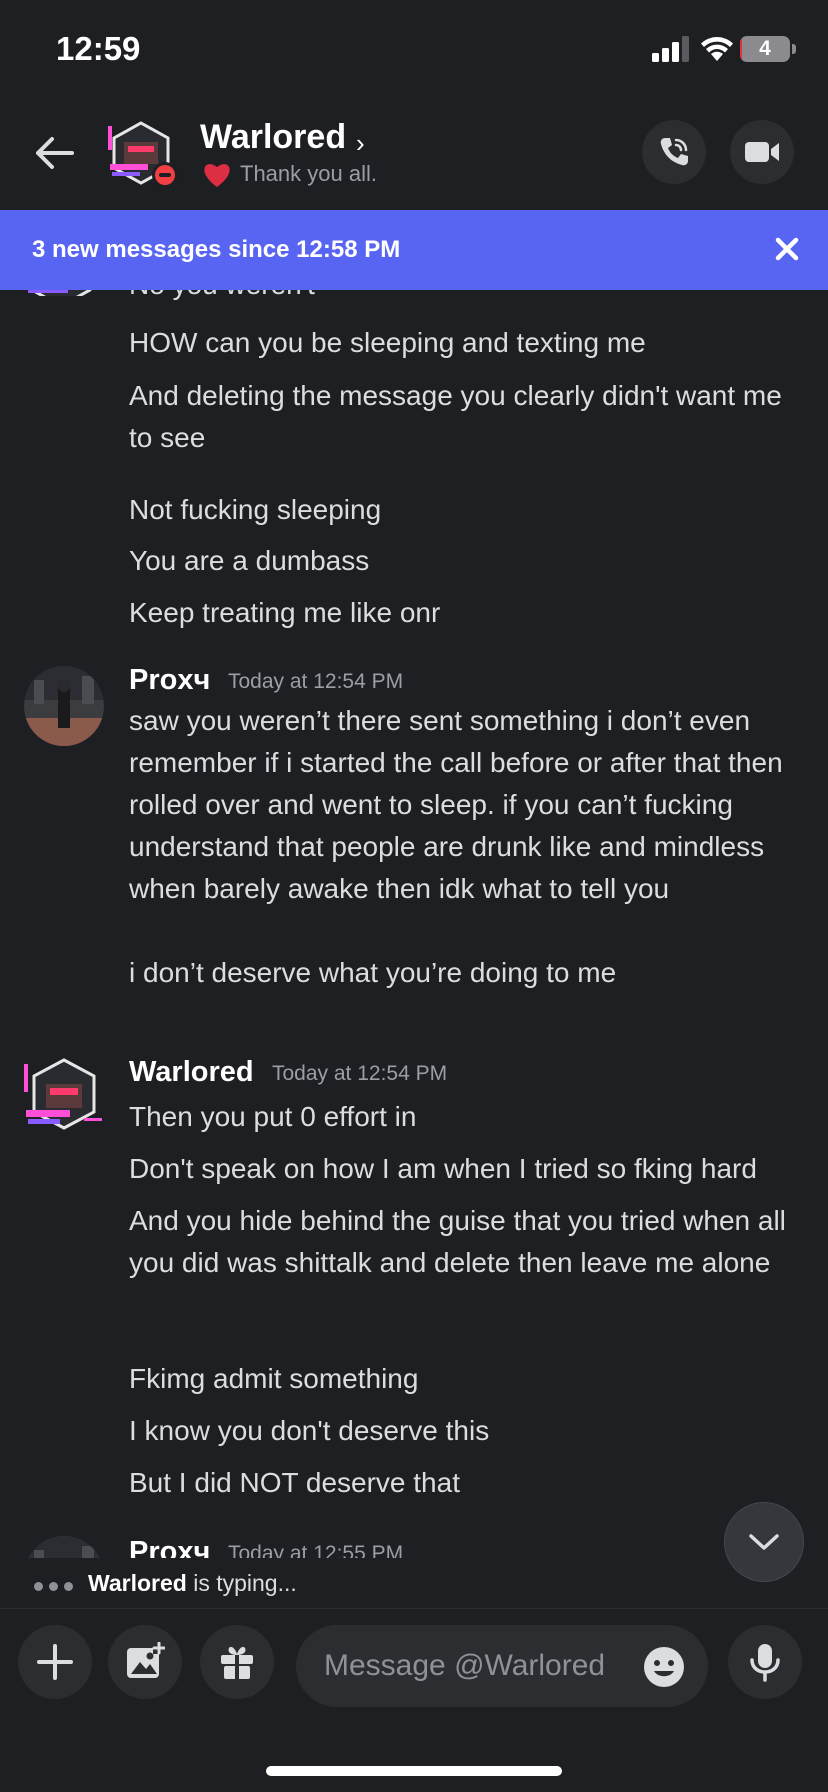 This screenshot has height=1792, width=828. Describe the element at coordinates (717, 49) in the screenshot. I see `wifi-icon` at that location.